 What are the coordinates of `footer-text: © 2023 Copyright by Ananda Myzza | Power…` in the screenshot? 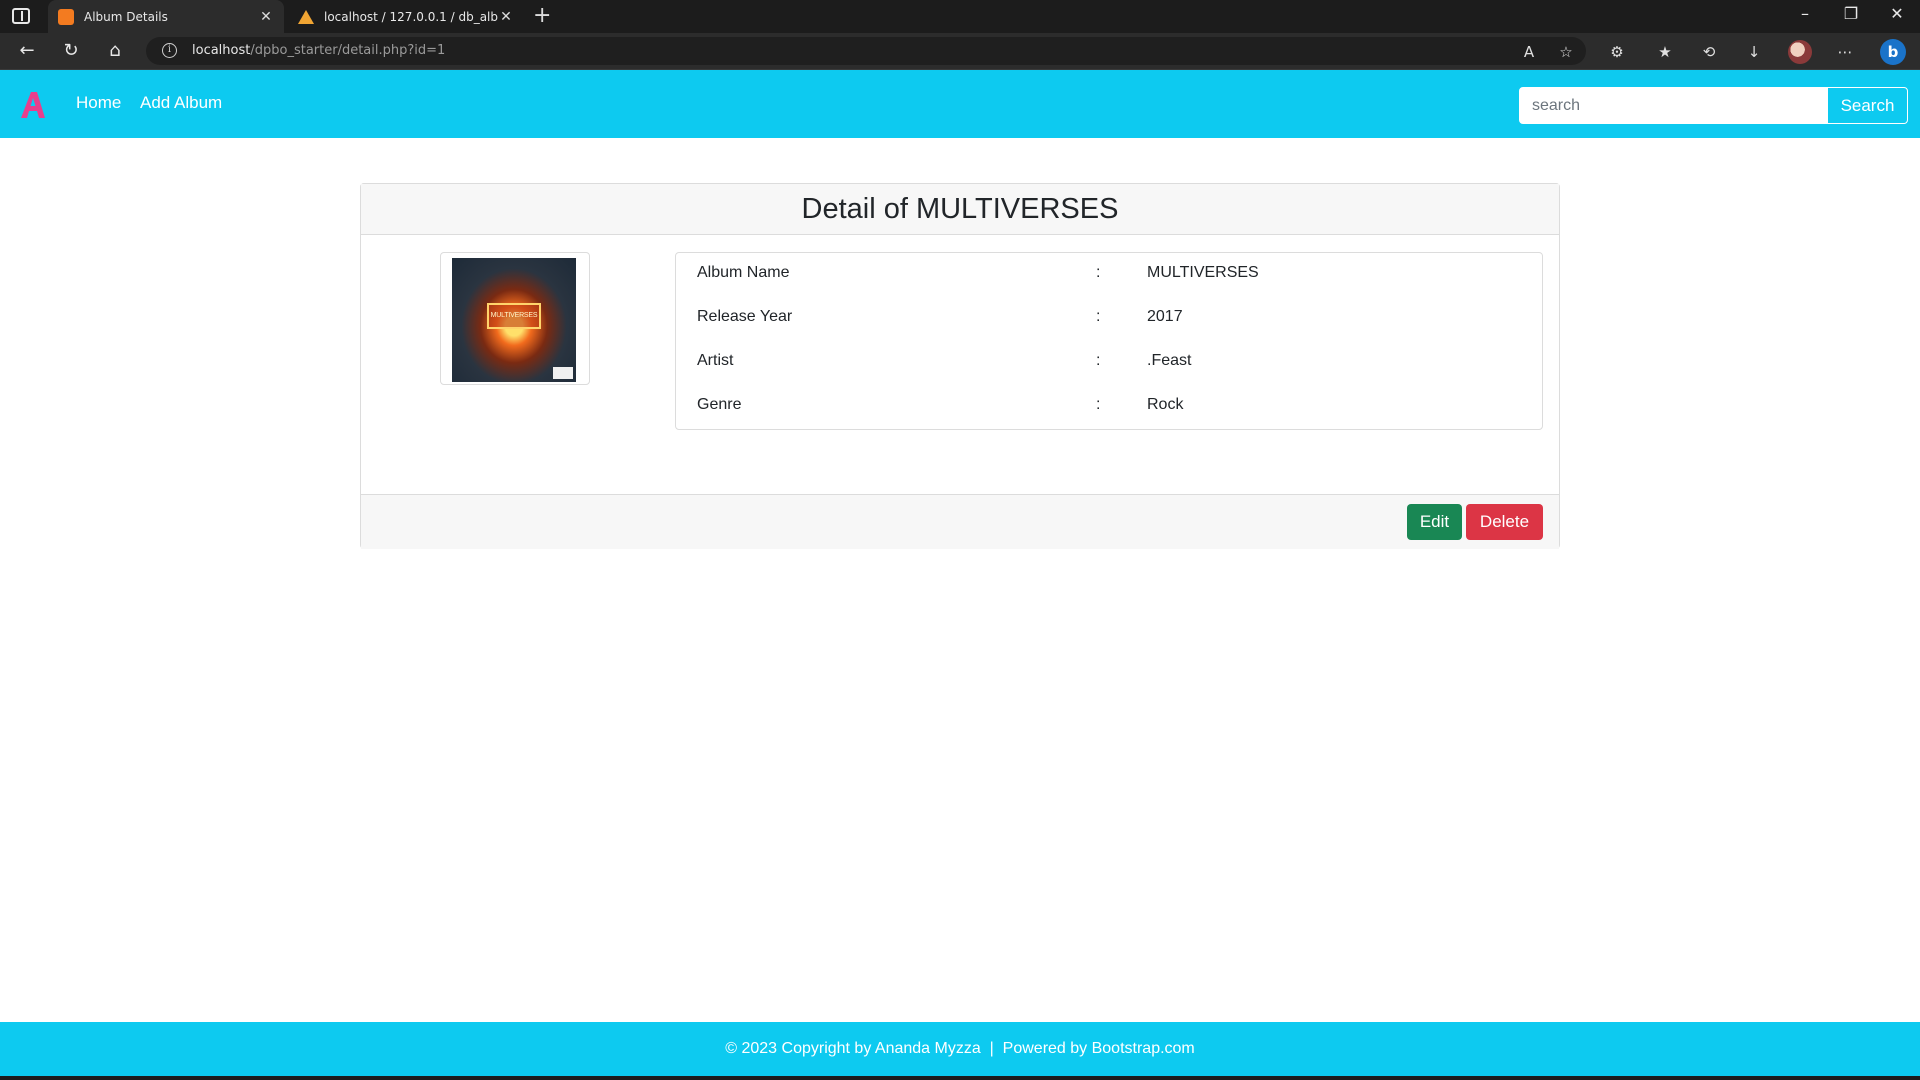 It's located at (960, 1048).